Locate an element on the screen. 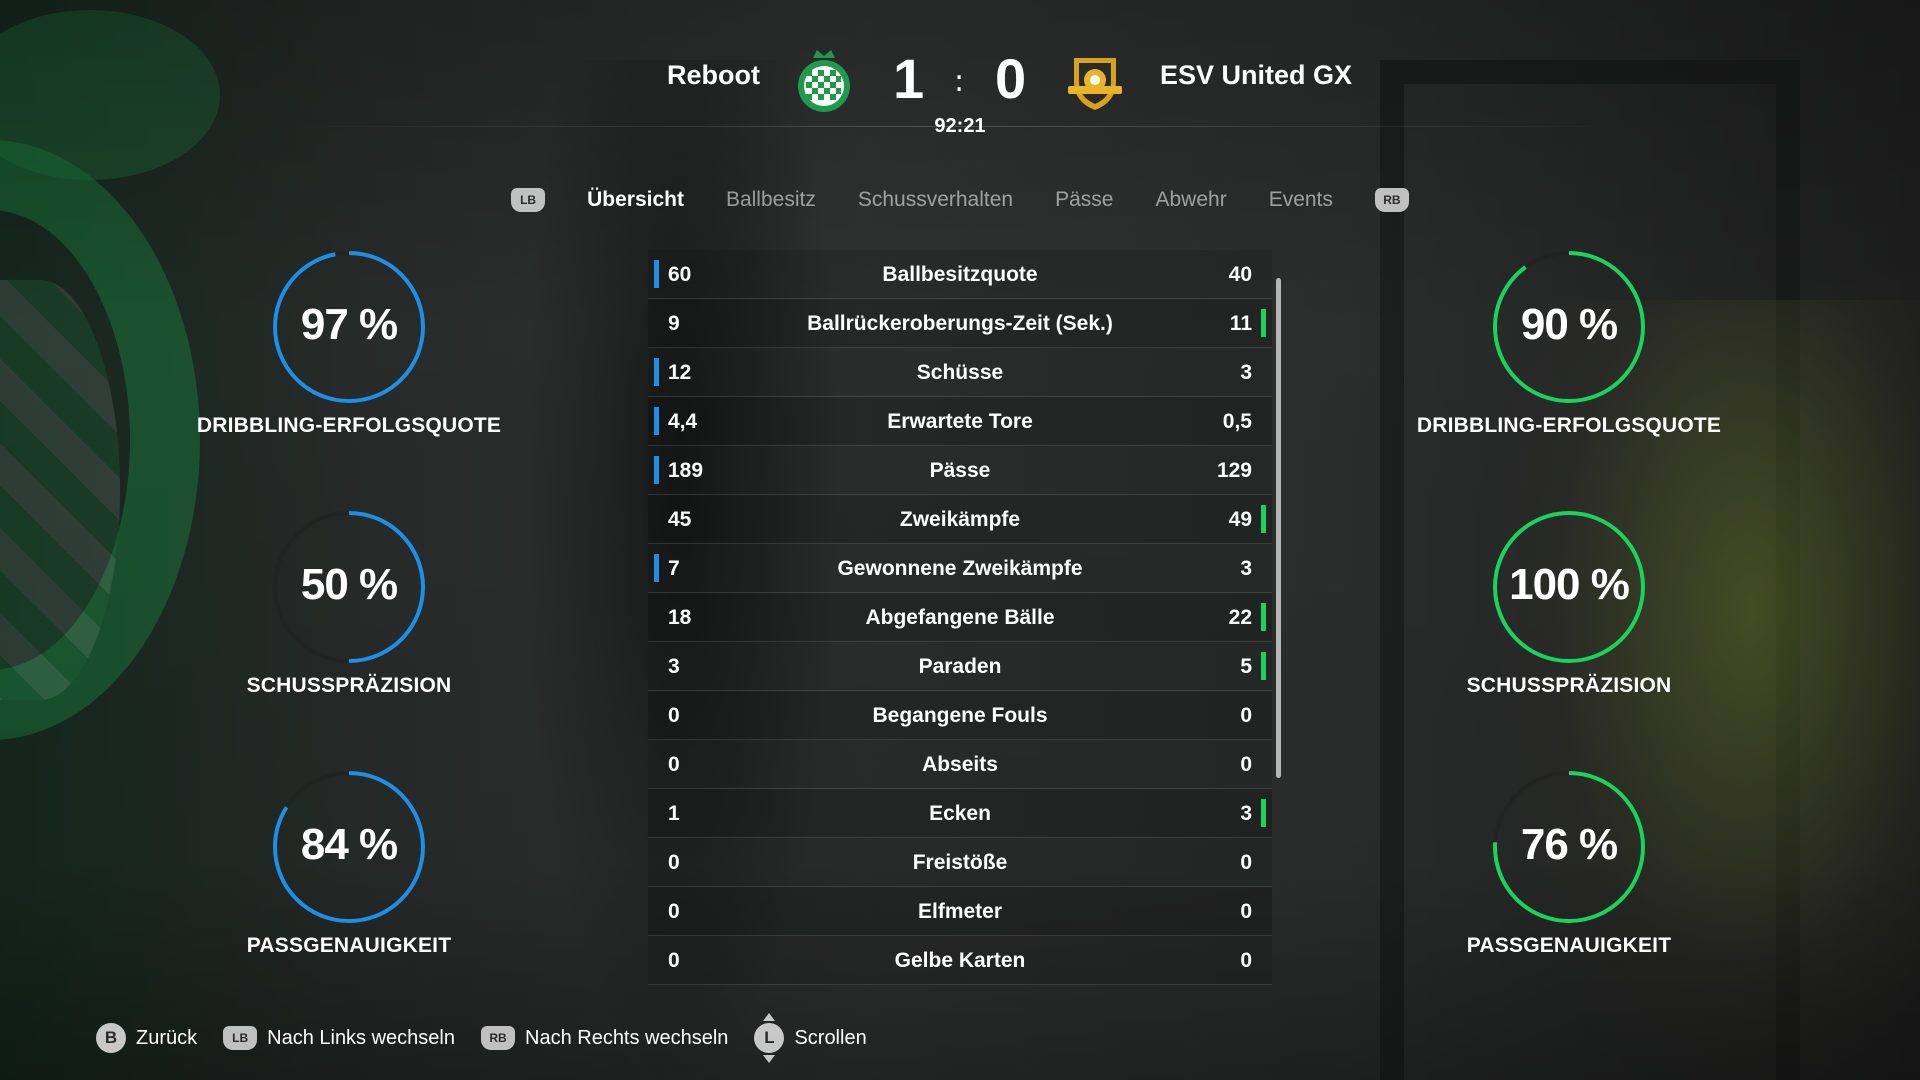 The height and width of the screenshot is (1080, 1920). gauge-value: 97 % is located at coordinates (349, 324).